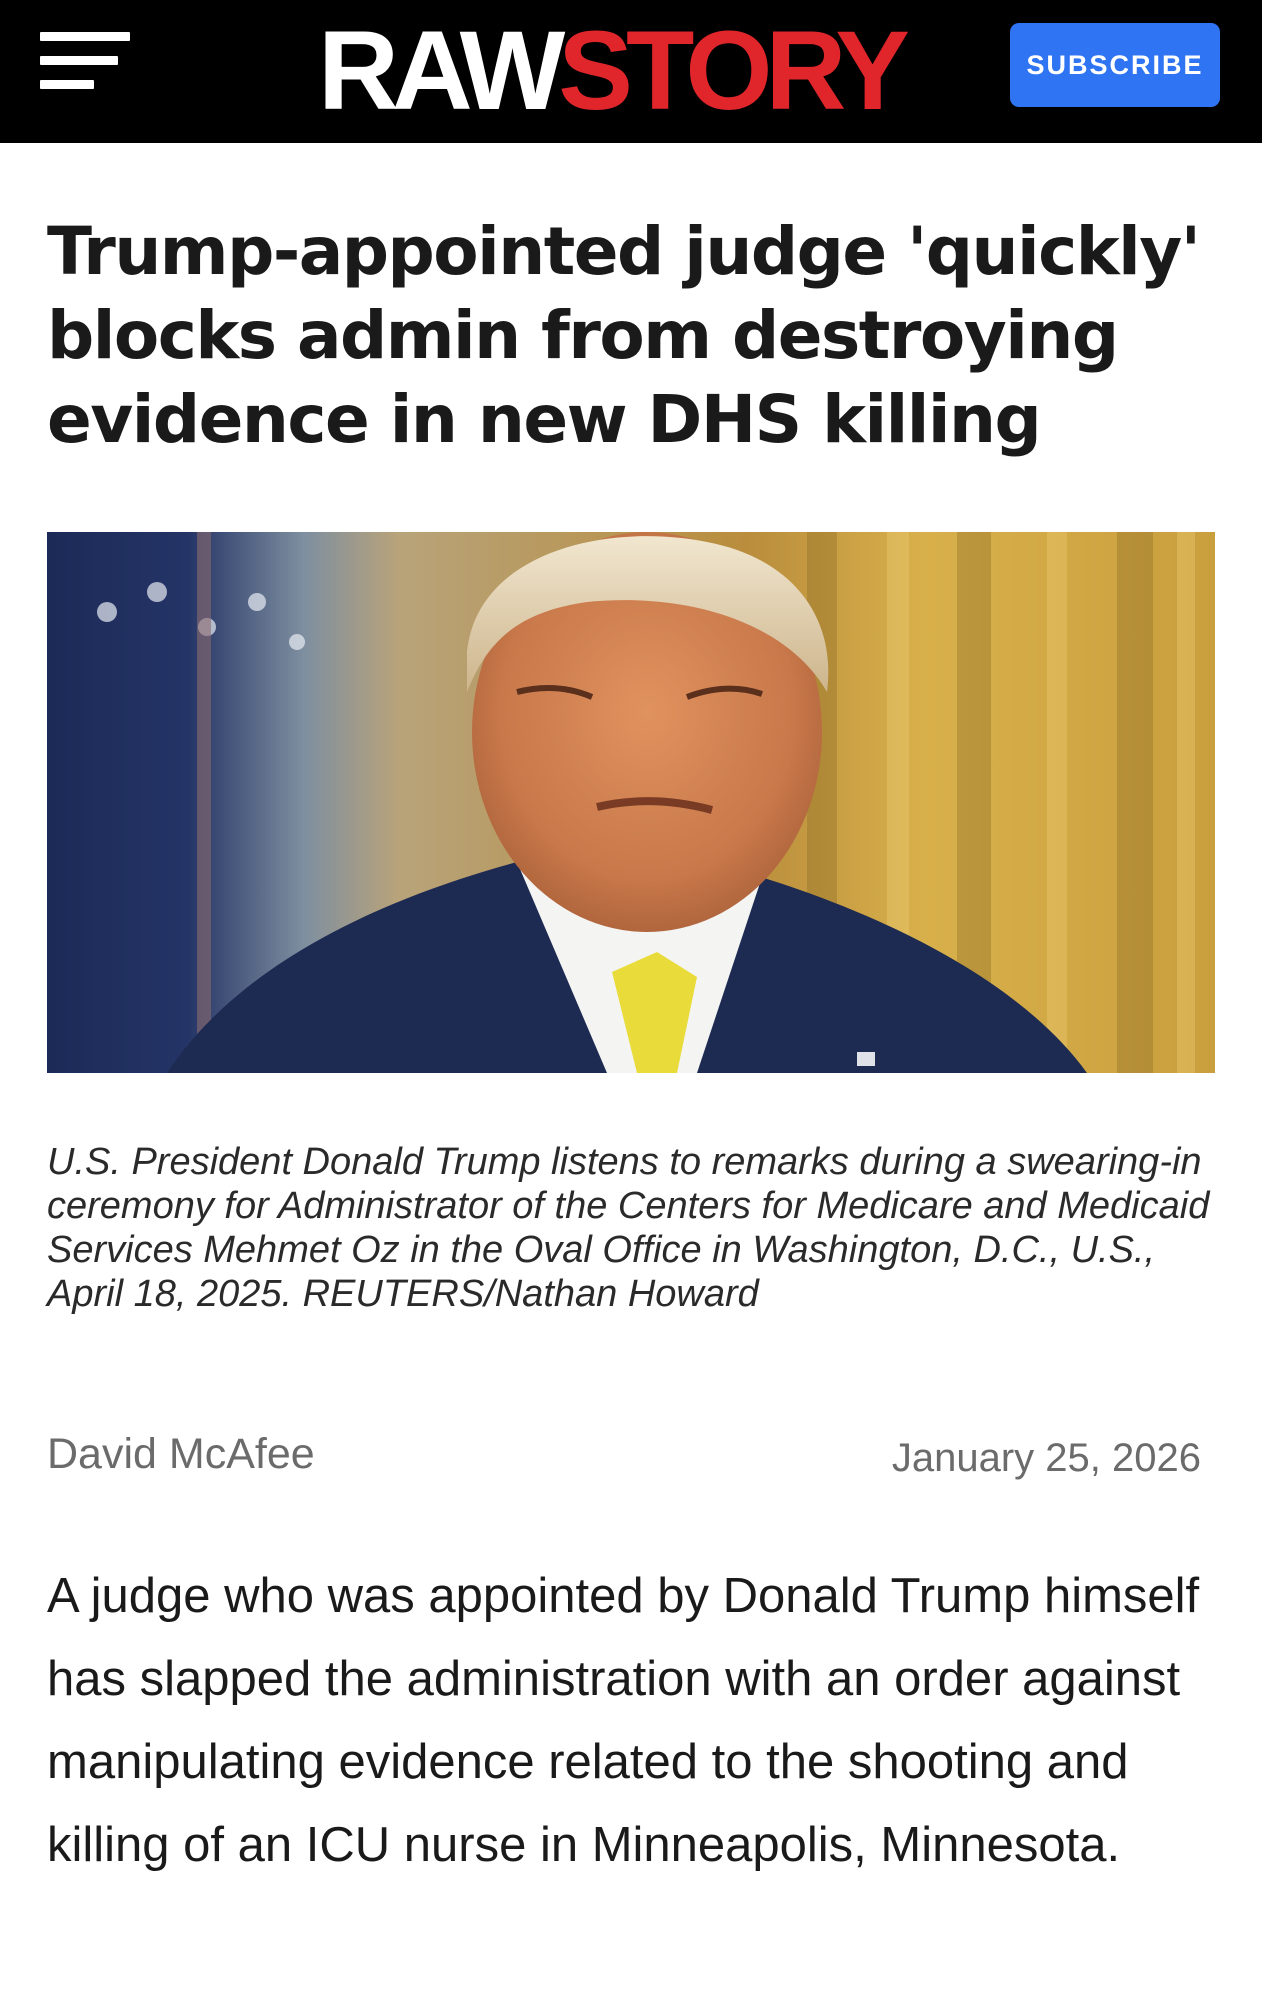 This screenshot has height=2000, width=1262. I want to click on site-header: RAW STORY SUBSCRIBE, so click(631, 71).